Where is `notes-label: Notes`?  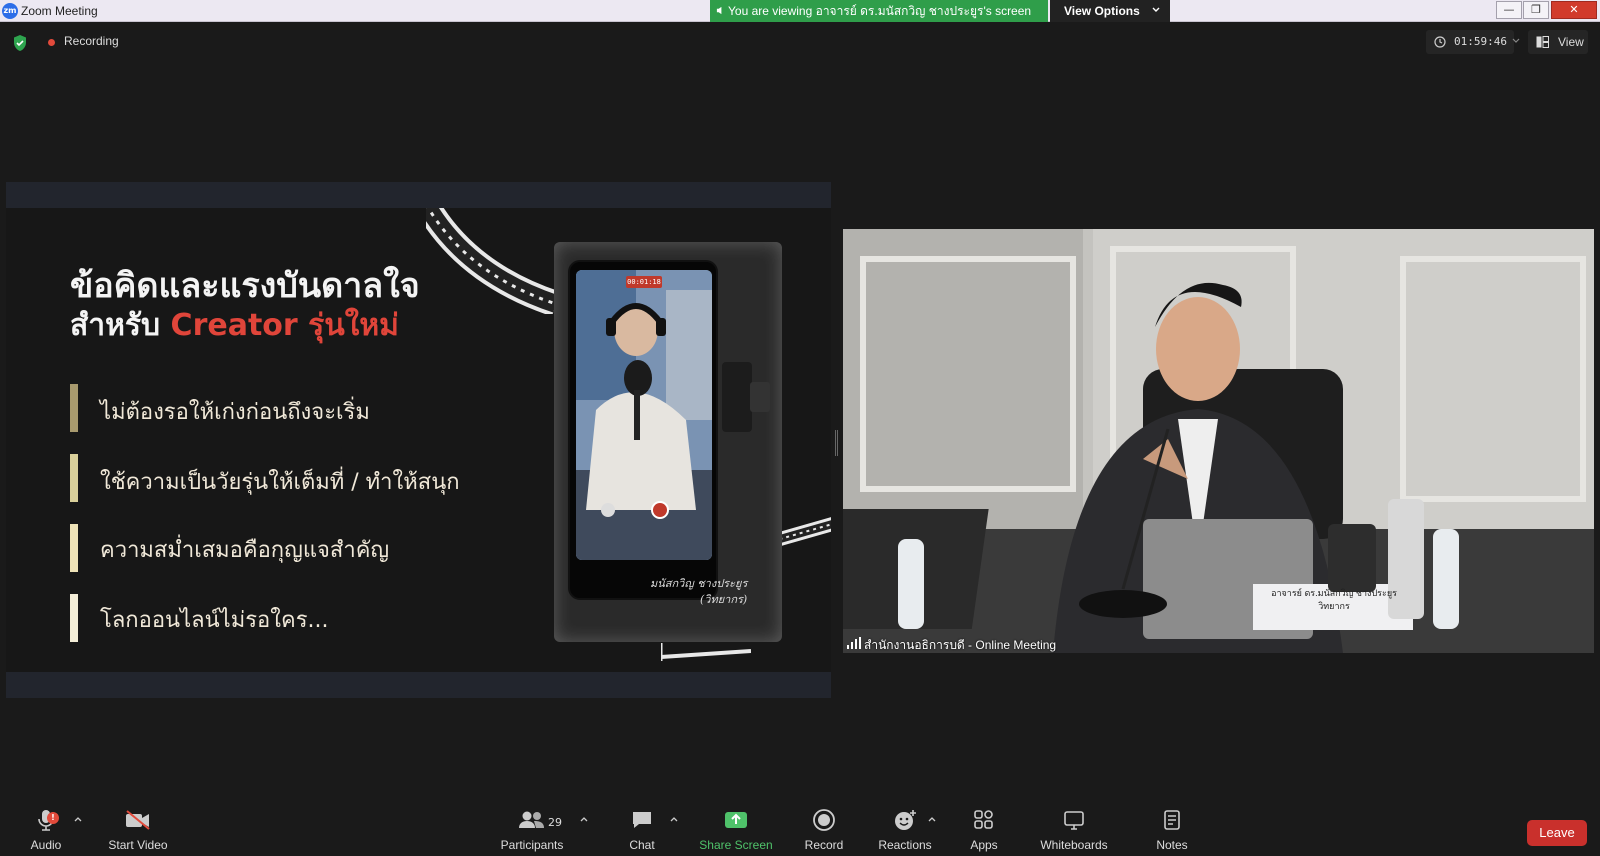 notes-label: Notes is located at coordinates (1172, 845).